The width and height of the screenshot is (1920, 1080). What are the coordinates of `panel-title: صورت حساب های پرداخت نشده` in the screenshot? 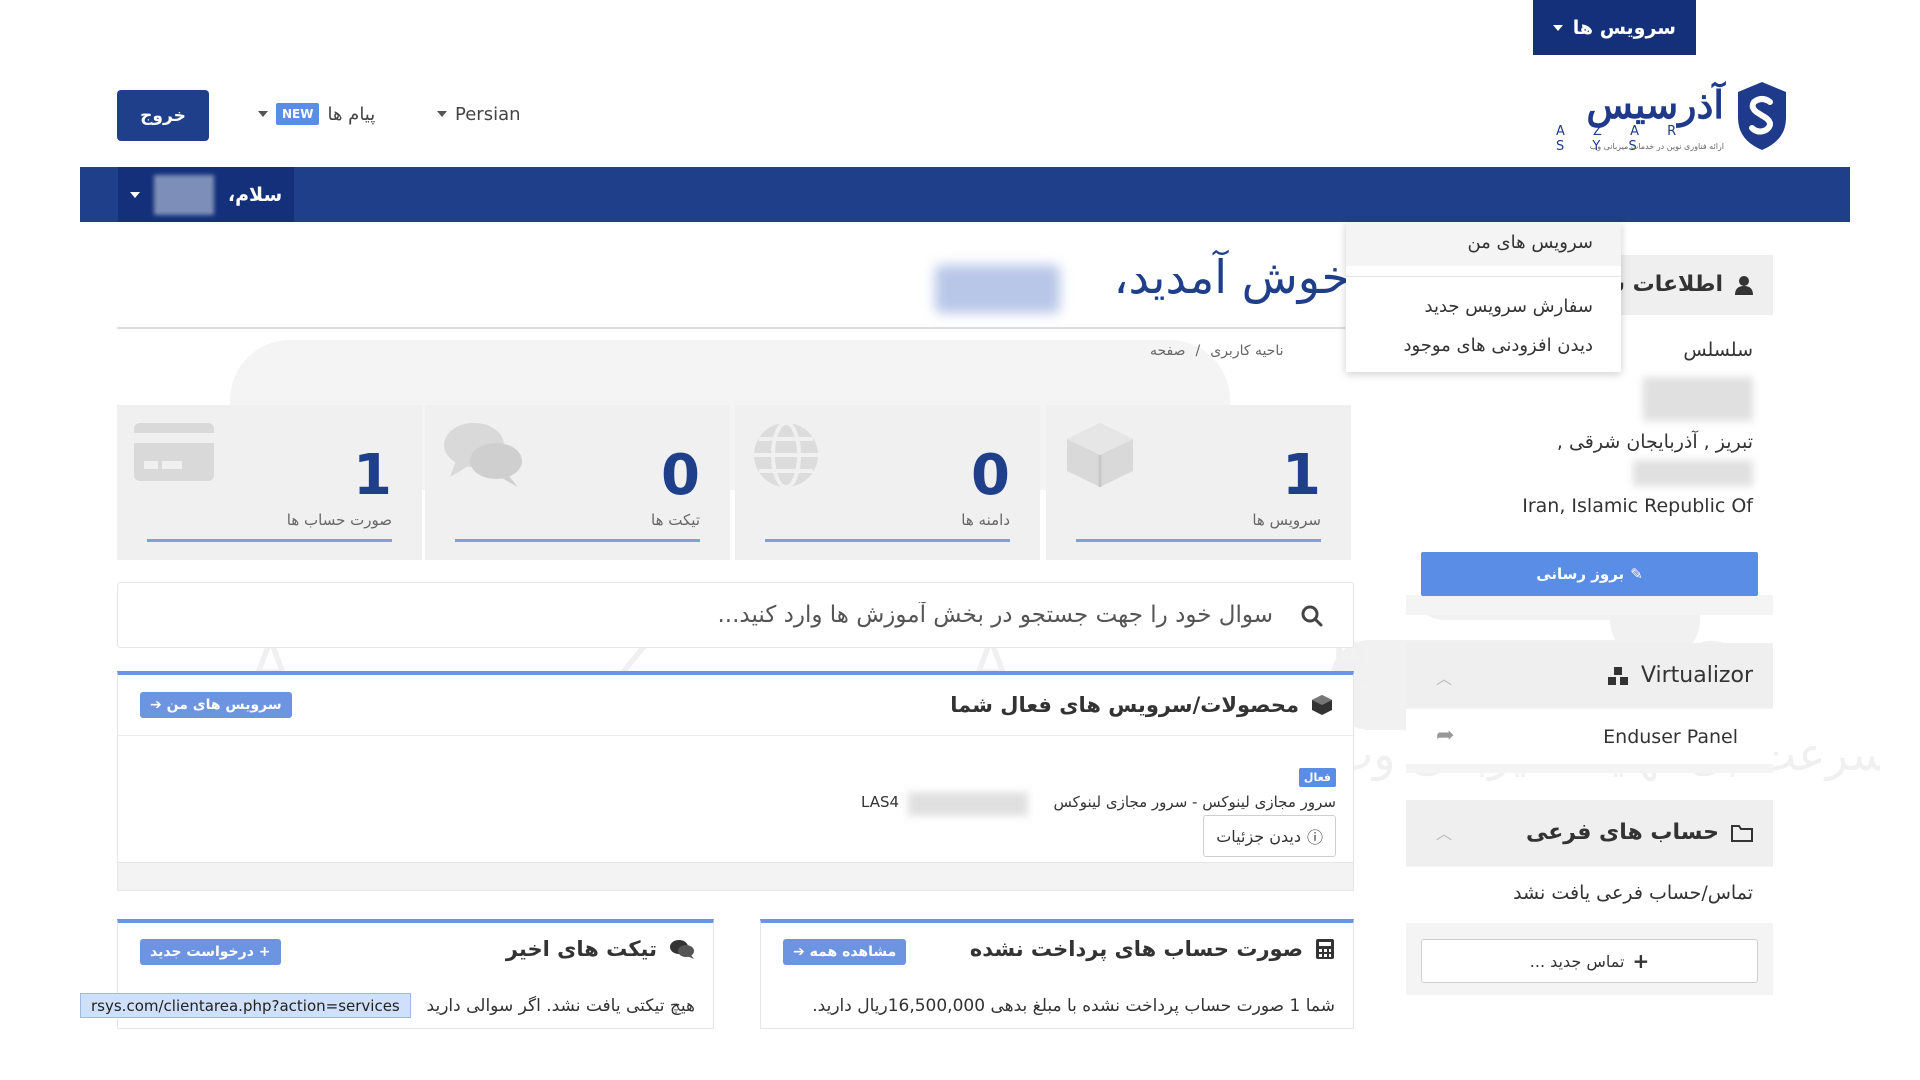 It's located at (1136, 949).